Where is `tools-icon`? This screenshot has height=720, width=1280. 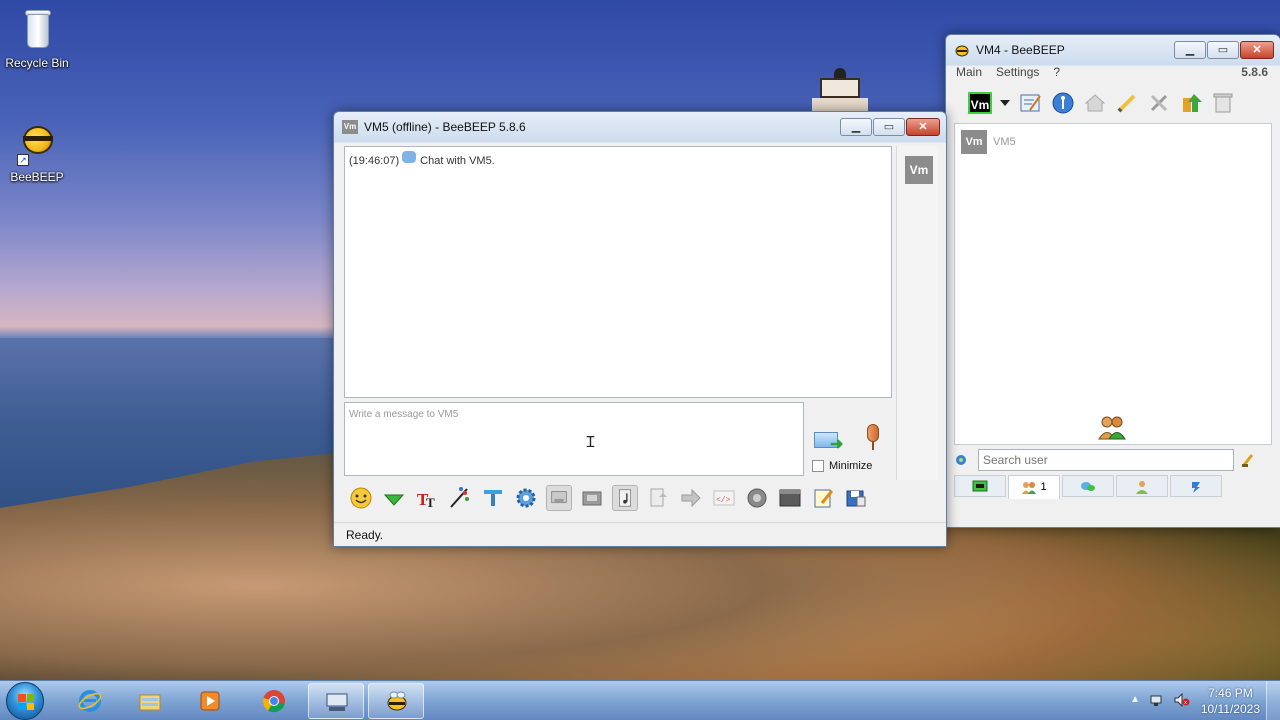
tools-icon is located at coordinates (1159, 103).